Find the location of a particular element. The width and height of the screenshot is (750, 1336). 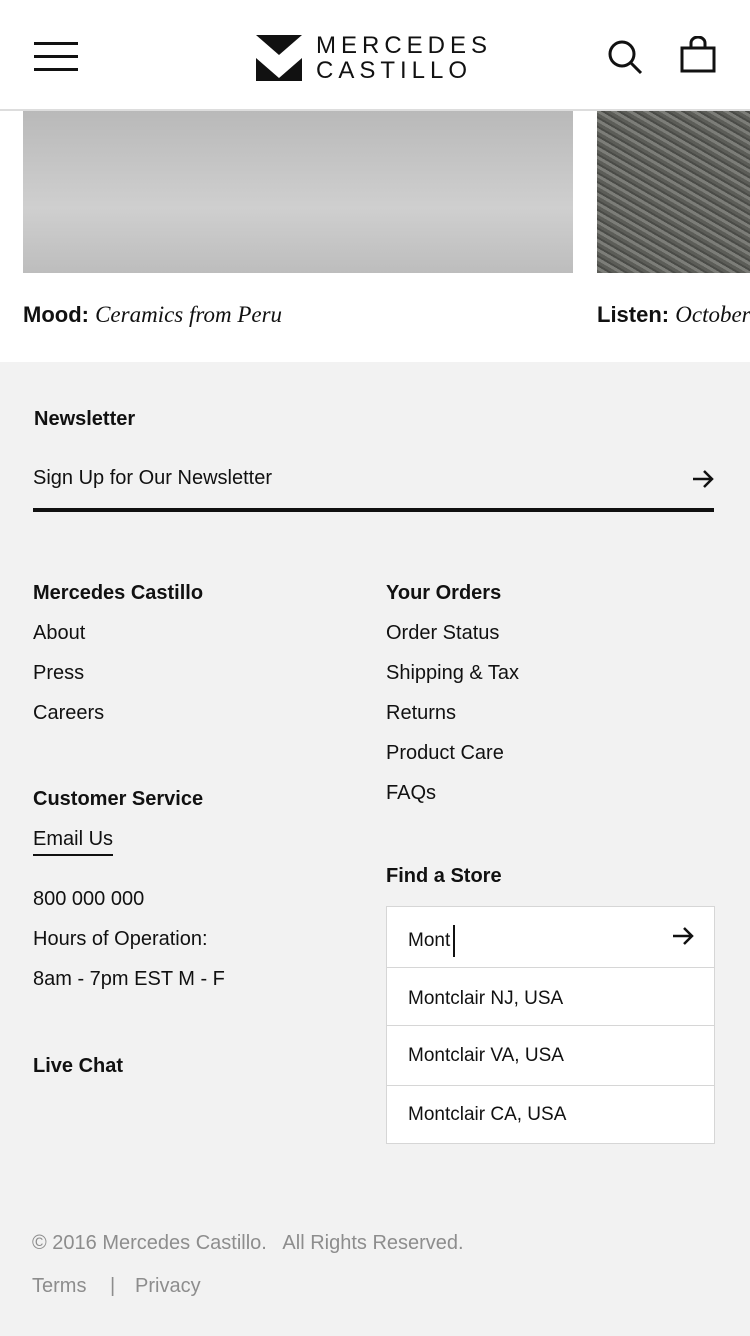

phone-number: 800 000 000 is located at coordinates (88, 899).